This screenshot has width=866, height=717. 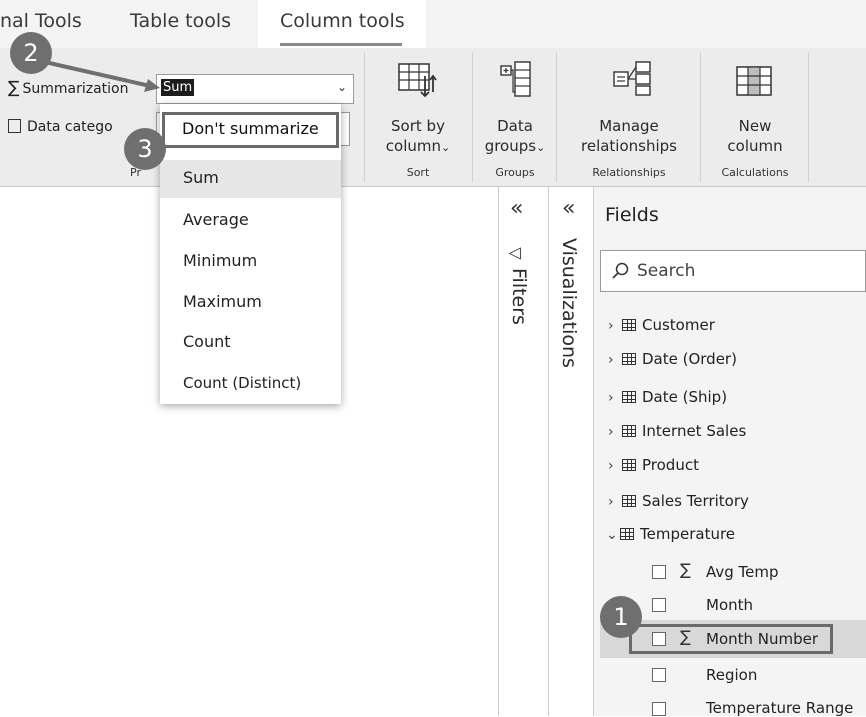 I want to click on callout-badge-1: 1, so click(x=621, y=617).